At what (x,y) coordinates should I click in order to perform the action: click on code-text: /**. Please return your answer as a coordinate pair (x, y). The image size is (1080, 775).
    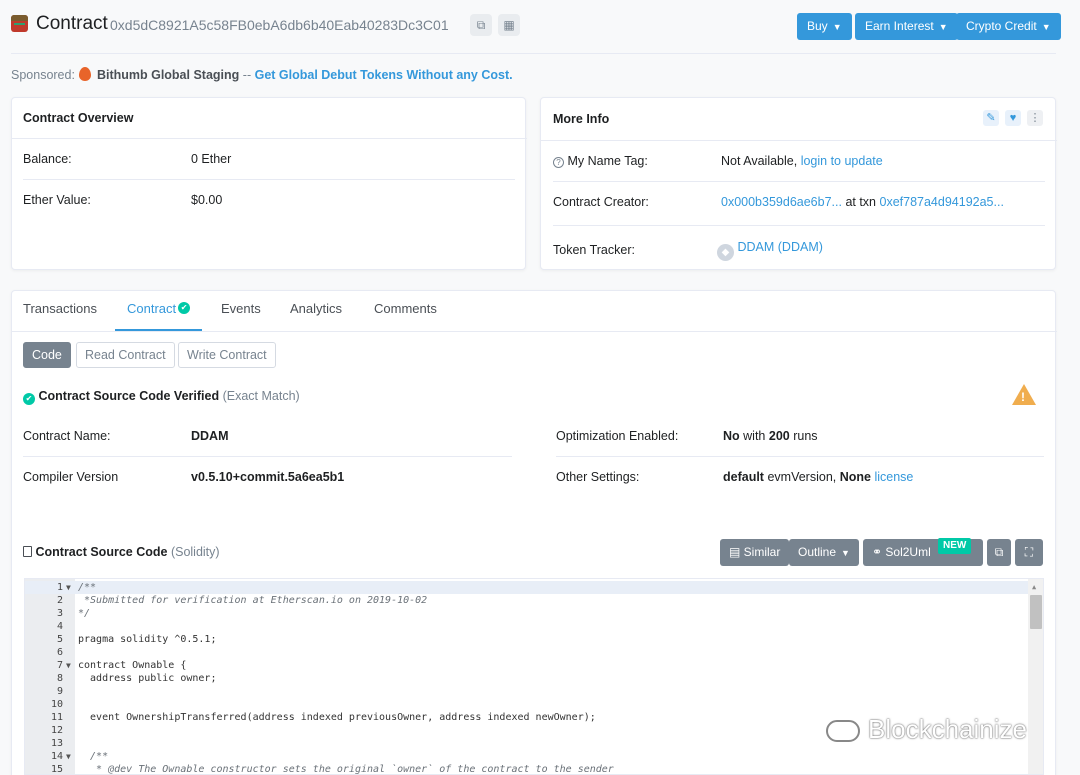
    Looking at the image, I should click on (93, 756).